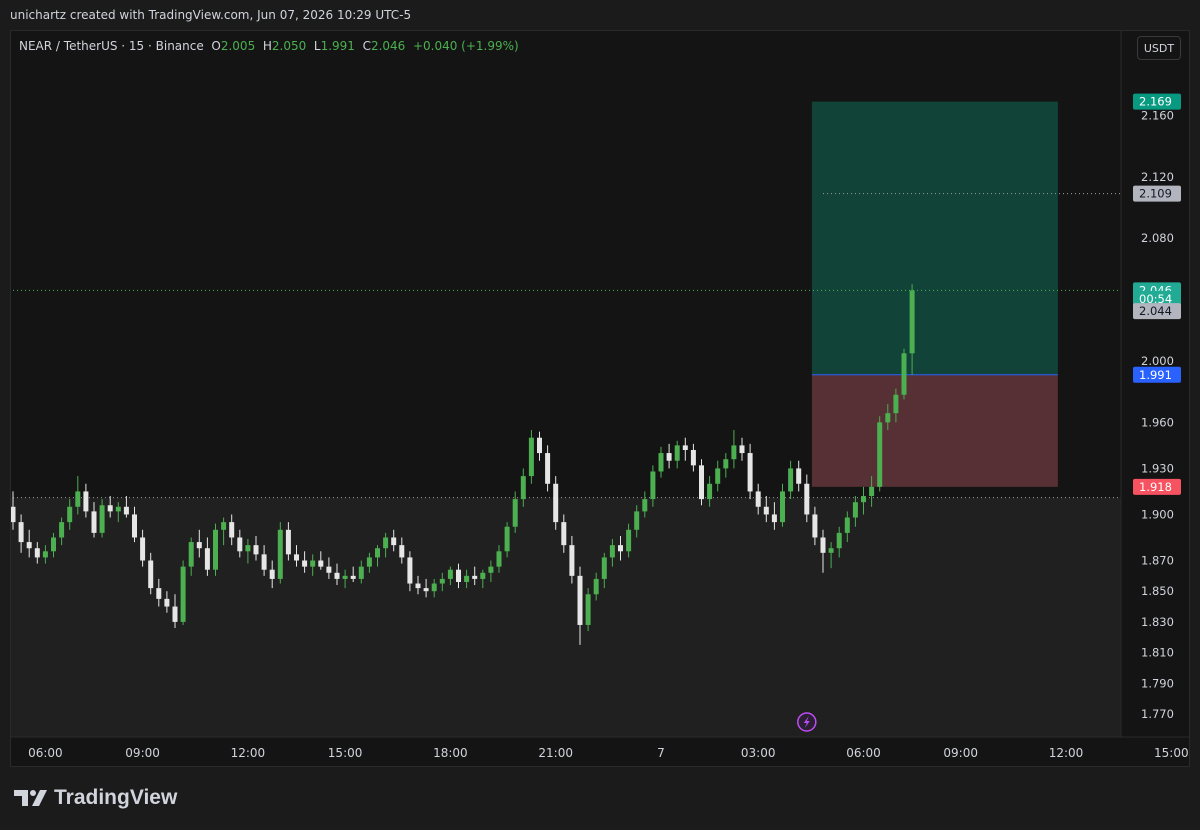  I want to click on long-position-loss-zone, so click(934, 430).